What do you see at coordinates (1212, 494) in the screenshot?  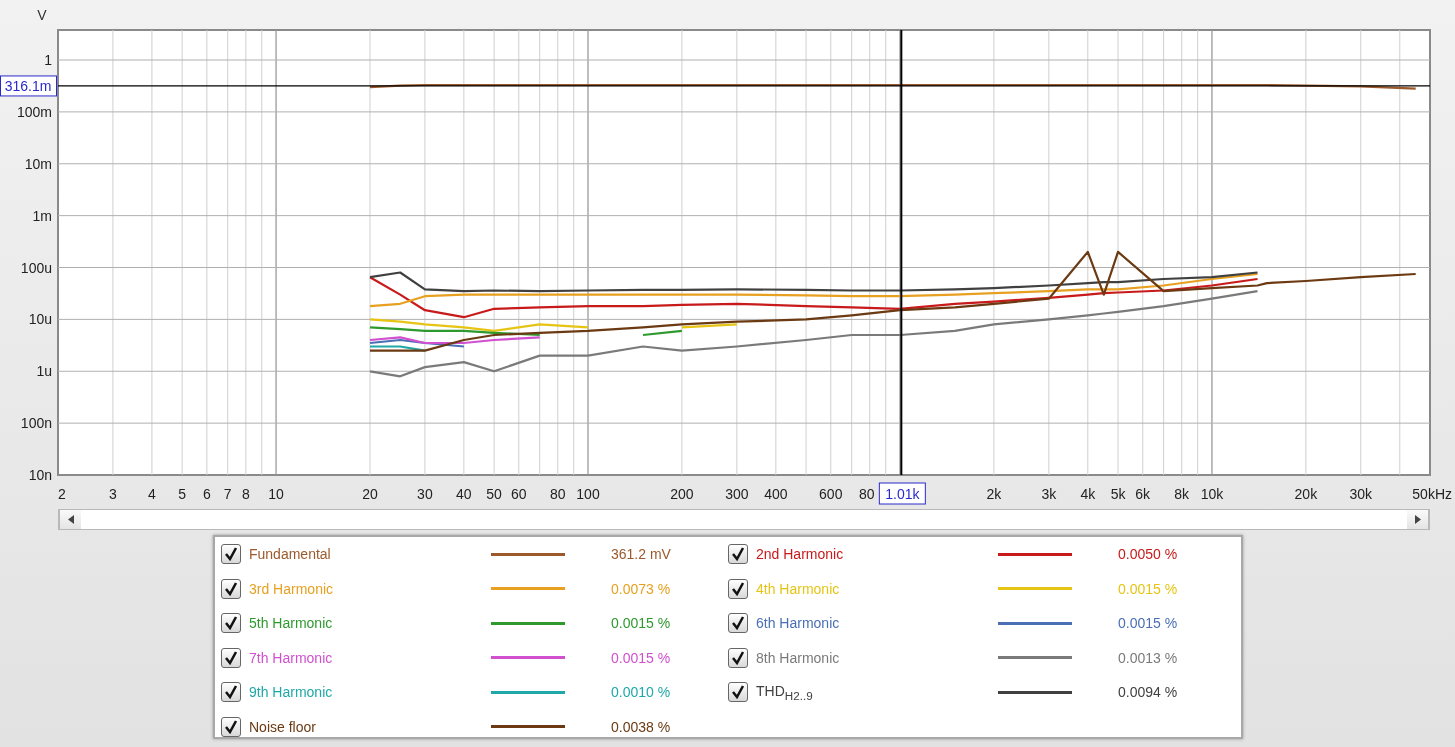 I see `x-tick-label: 10k` at bounding box center [1212, 494].